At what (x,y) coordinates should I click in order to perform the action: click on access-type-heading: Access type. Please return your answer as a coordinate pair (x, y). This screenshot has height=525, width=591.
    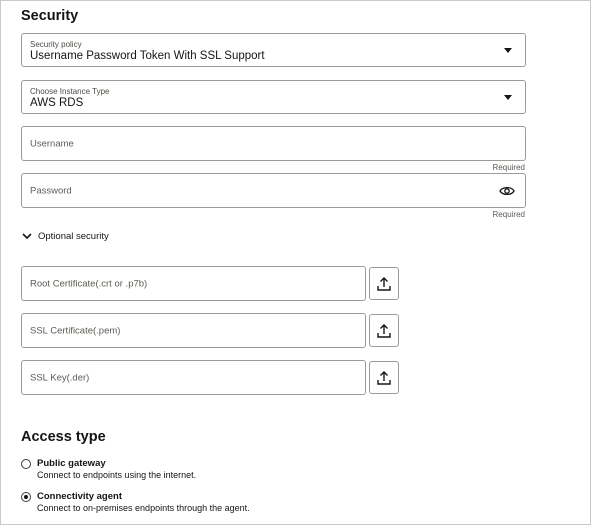
    Looking at the image, I should click on (63, 437).